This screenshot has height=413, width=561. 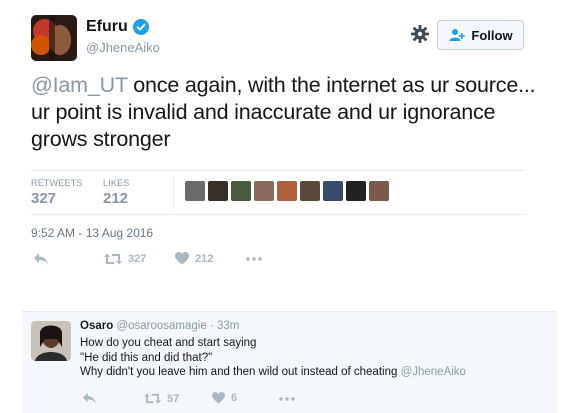 What do you see at coordinates (228, 326) in the screenshot?
I see `reply-time: 33m` at bounding box center [228, 326].